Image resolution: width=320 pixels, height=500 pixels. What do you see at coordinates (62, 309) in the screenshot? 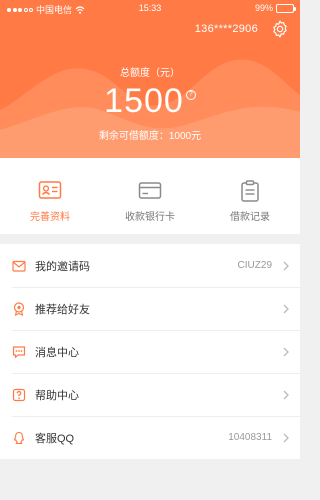
I see `menu-label: 推荐给好友` at bounding box center [62, 309].